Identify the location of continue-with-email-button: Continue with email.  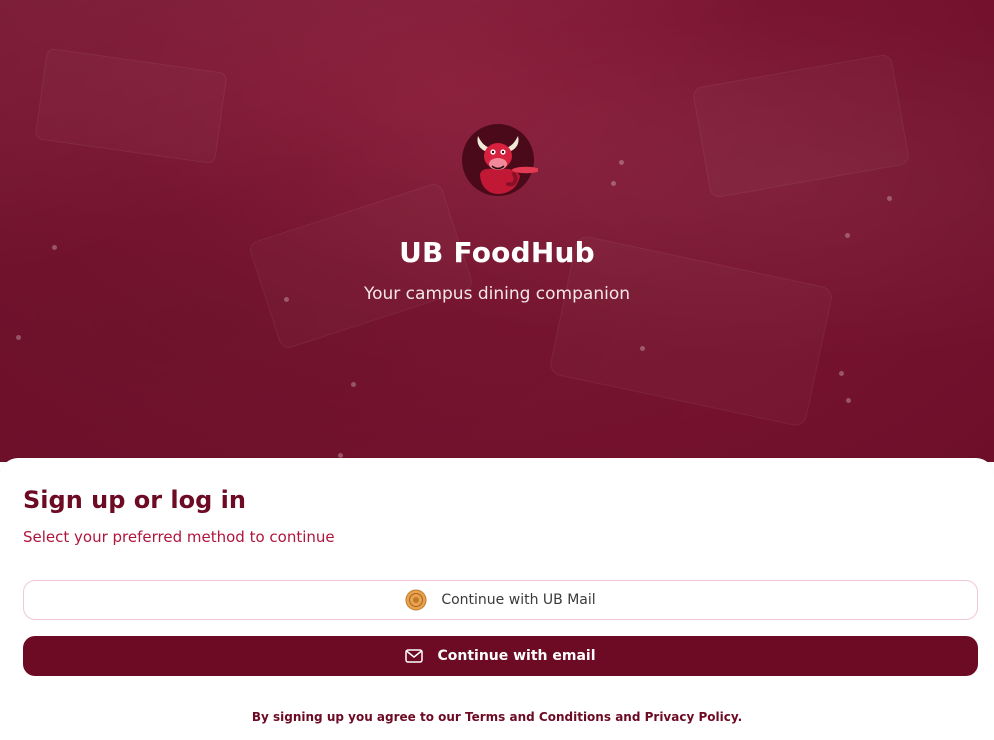
(500, 656).